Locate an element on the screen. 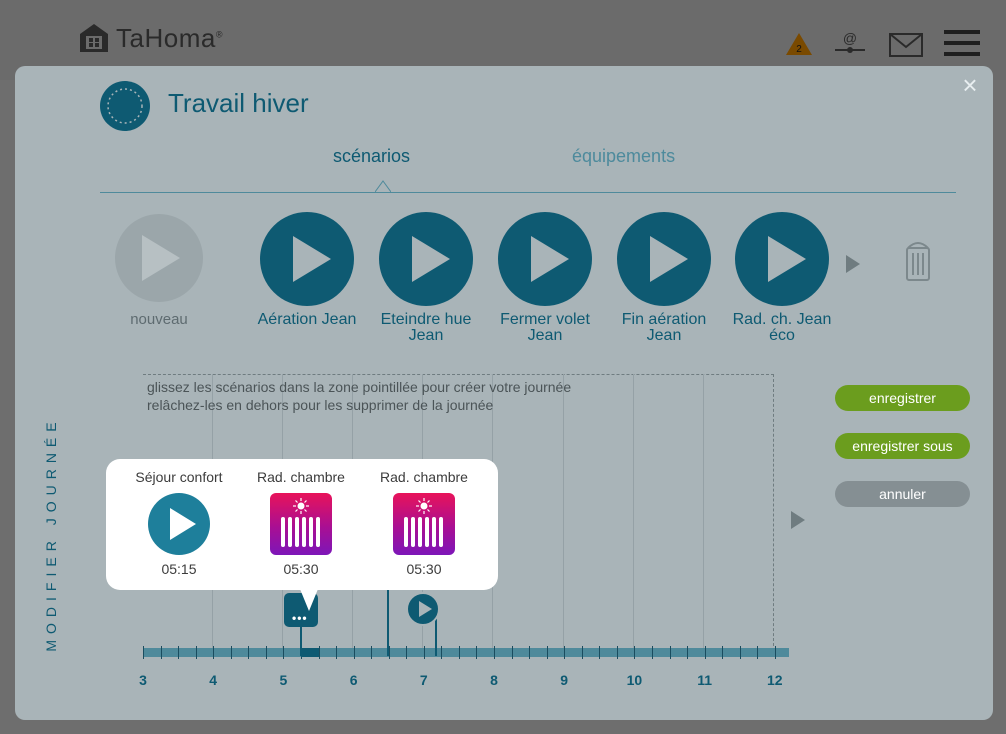  scenario-item: Fermer volet Jean is located at coordinates (545, 278).